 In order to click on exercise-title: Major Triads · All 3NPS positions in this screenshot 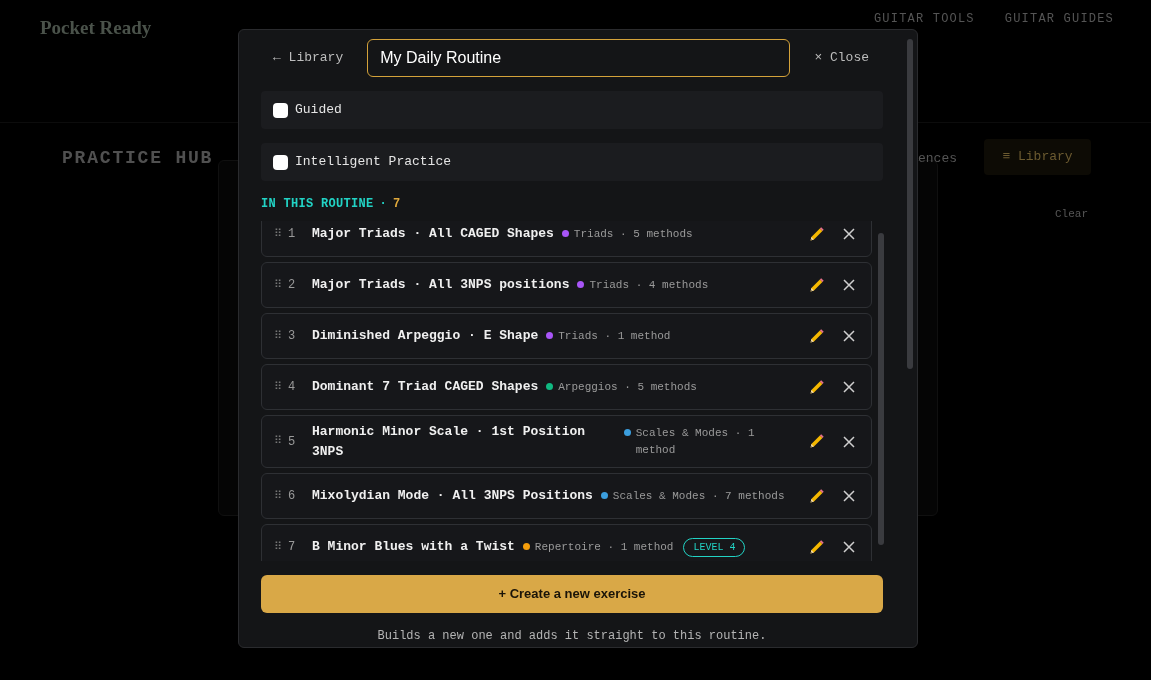, I will do `click(441, 285)`.